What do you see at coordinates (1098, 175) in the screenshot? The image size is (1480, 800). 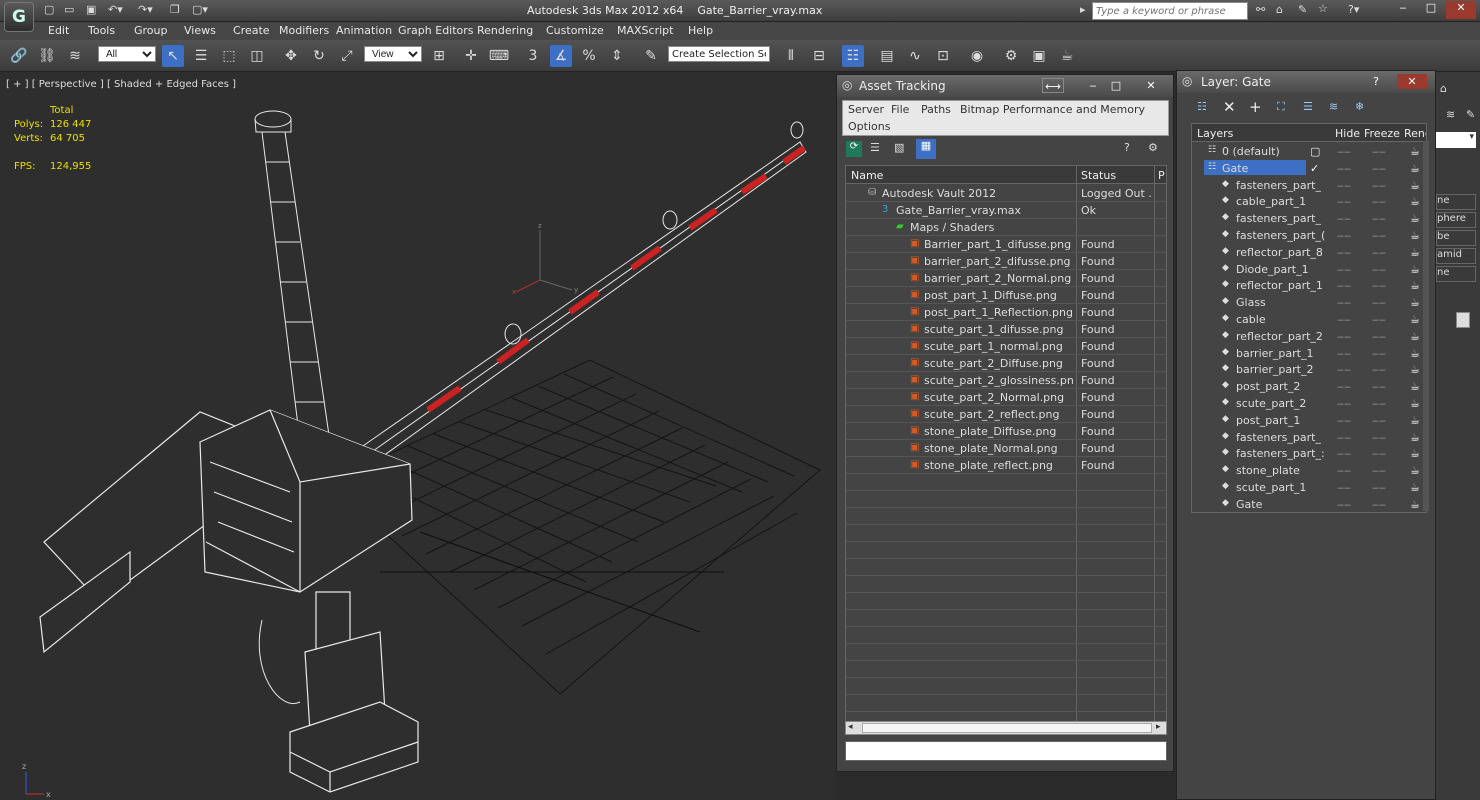 I see `col-status-header: Status` at bounding box center [1098, 175].